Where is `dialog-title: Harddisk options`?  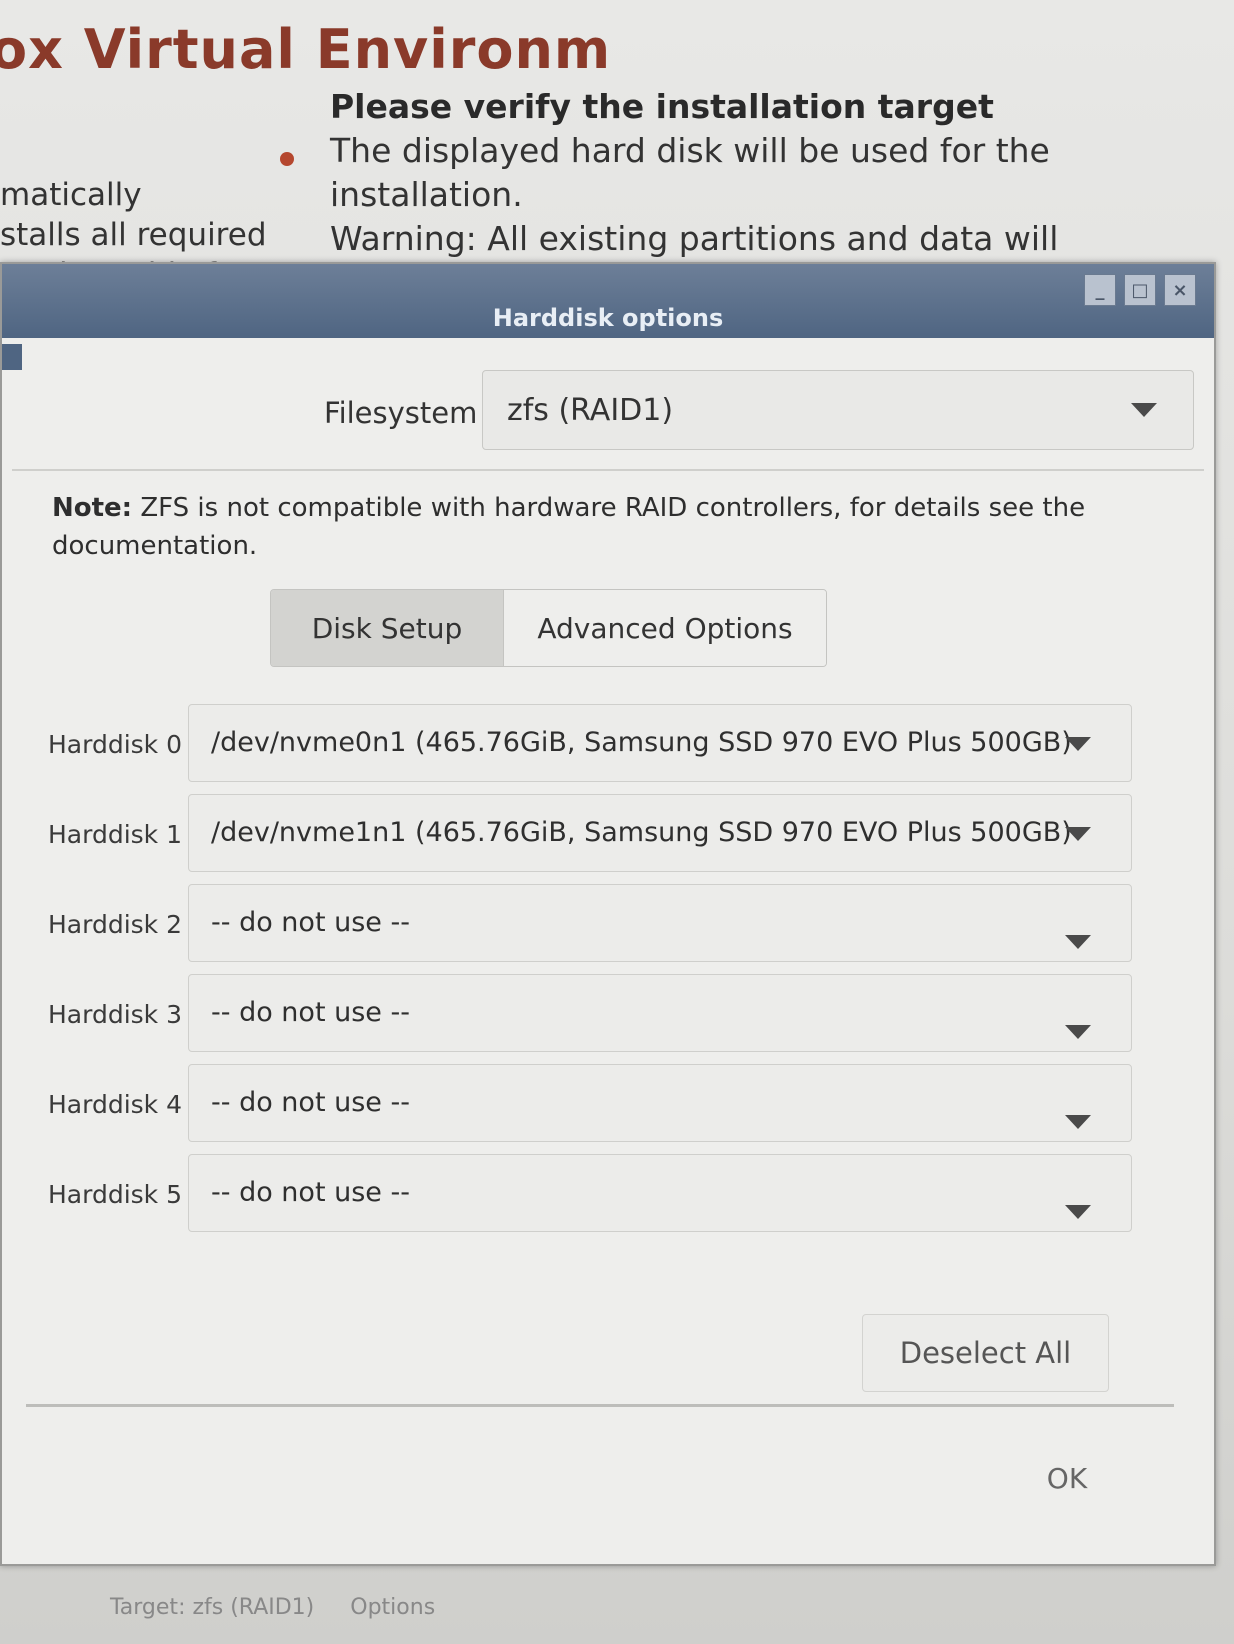 dialog-title: Harddisk options is located at coordinates (608, 318).